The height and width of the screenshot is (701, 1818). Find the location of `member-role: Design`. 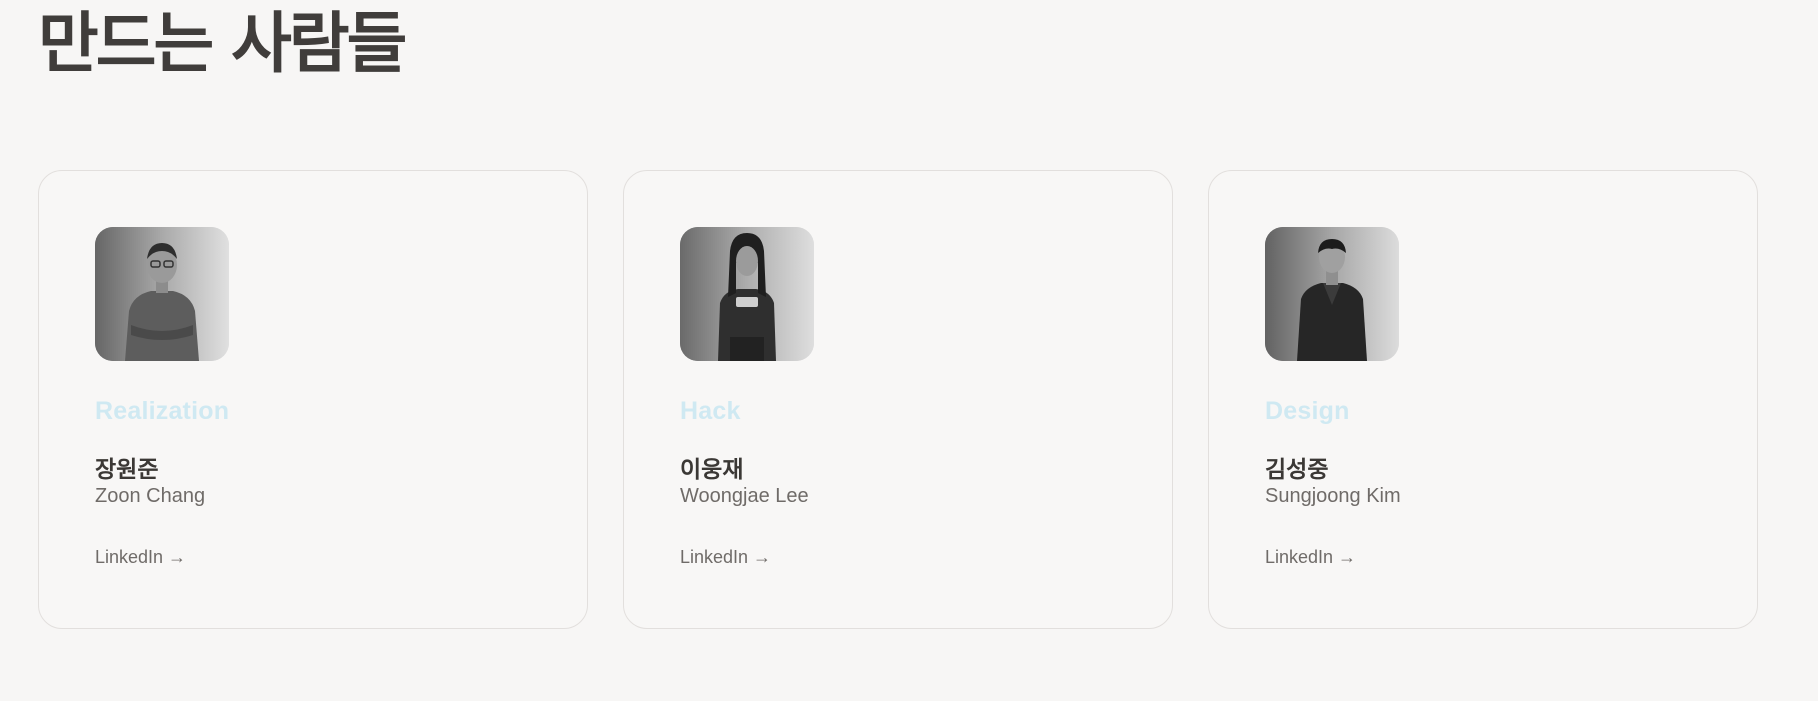

member-role: Design is located at coordinates (1307, 411).